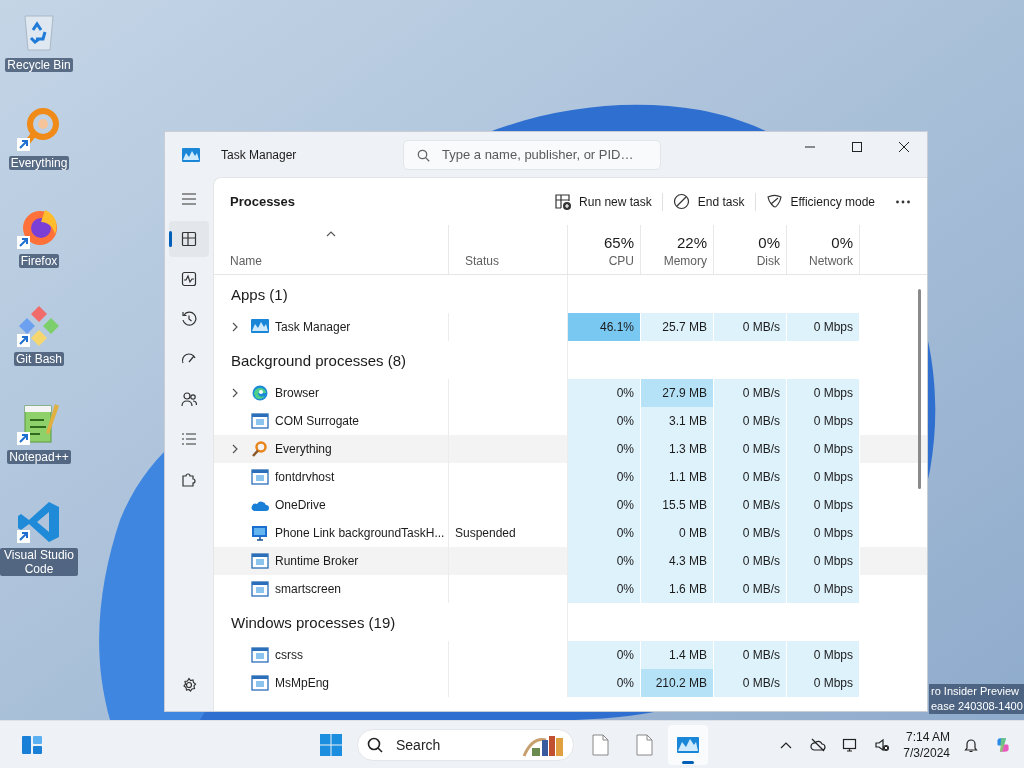 The image size is (1024, 768). I want to click on process-row: csrss 0% 1.4 MB 0 MB/s 0 Mbps, so click(570, 655).